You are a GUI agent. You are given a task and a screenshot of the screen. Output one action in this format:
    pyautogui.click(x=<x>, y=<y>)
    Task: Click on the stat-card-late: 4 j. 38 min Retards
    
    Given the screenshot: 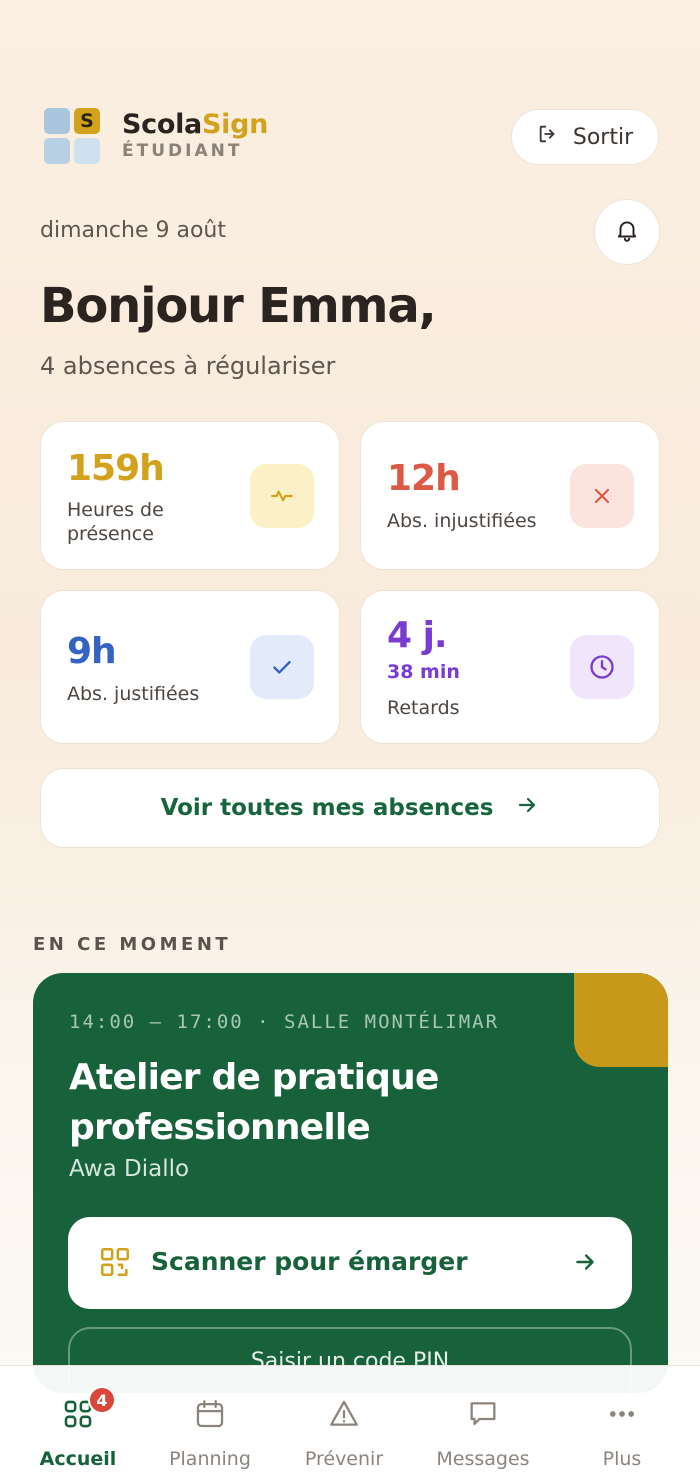 What is the action you would take?
    pyautogui.click(x=510, y=667)
    